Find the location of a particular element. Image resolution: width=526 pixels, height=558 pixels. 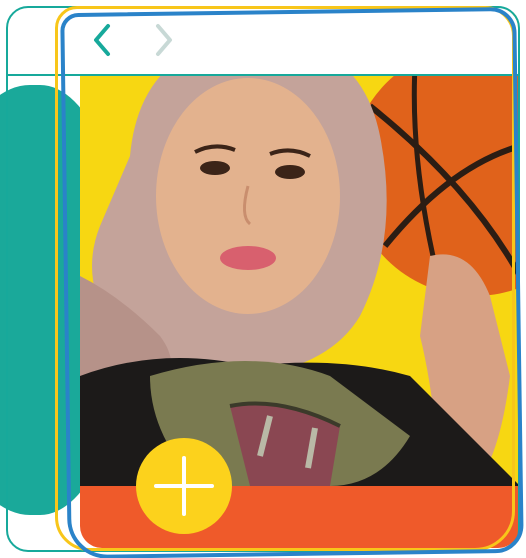

add-button is located at coordinates (184, 486).